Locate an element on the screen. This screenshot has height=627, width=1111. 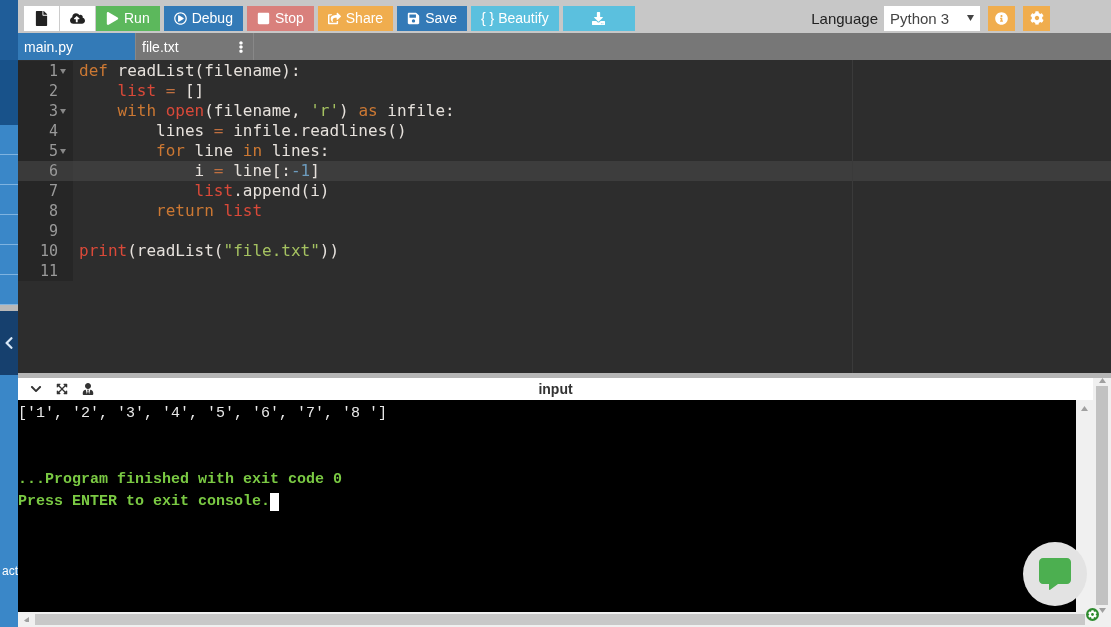
chevron-down-icon is located at coordinates (36, 389).